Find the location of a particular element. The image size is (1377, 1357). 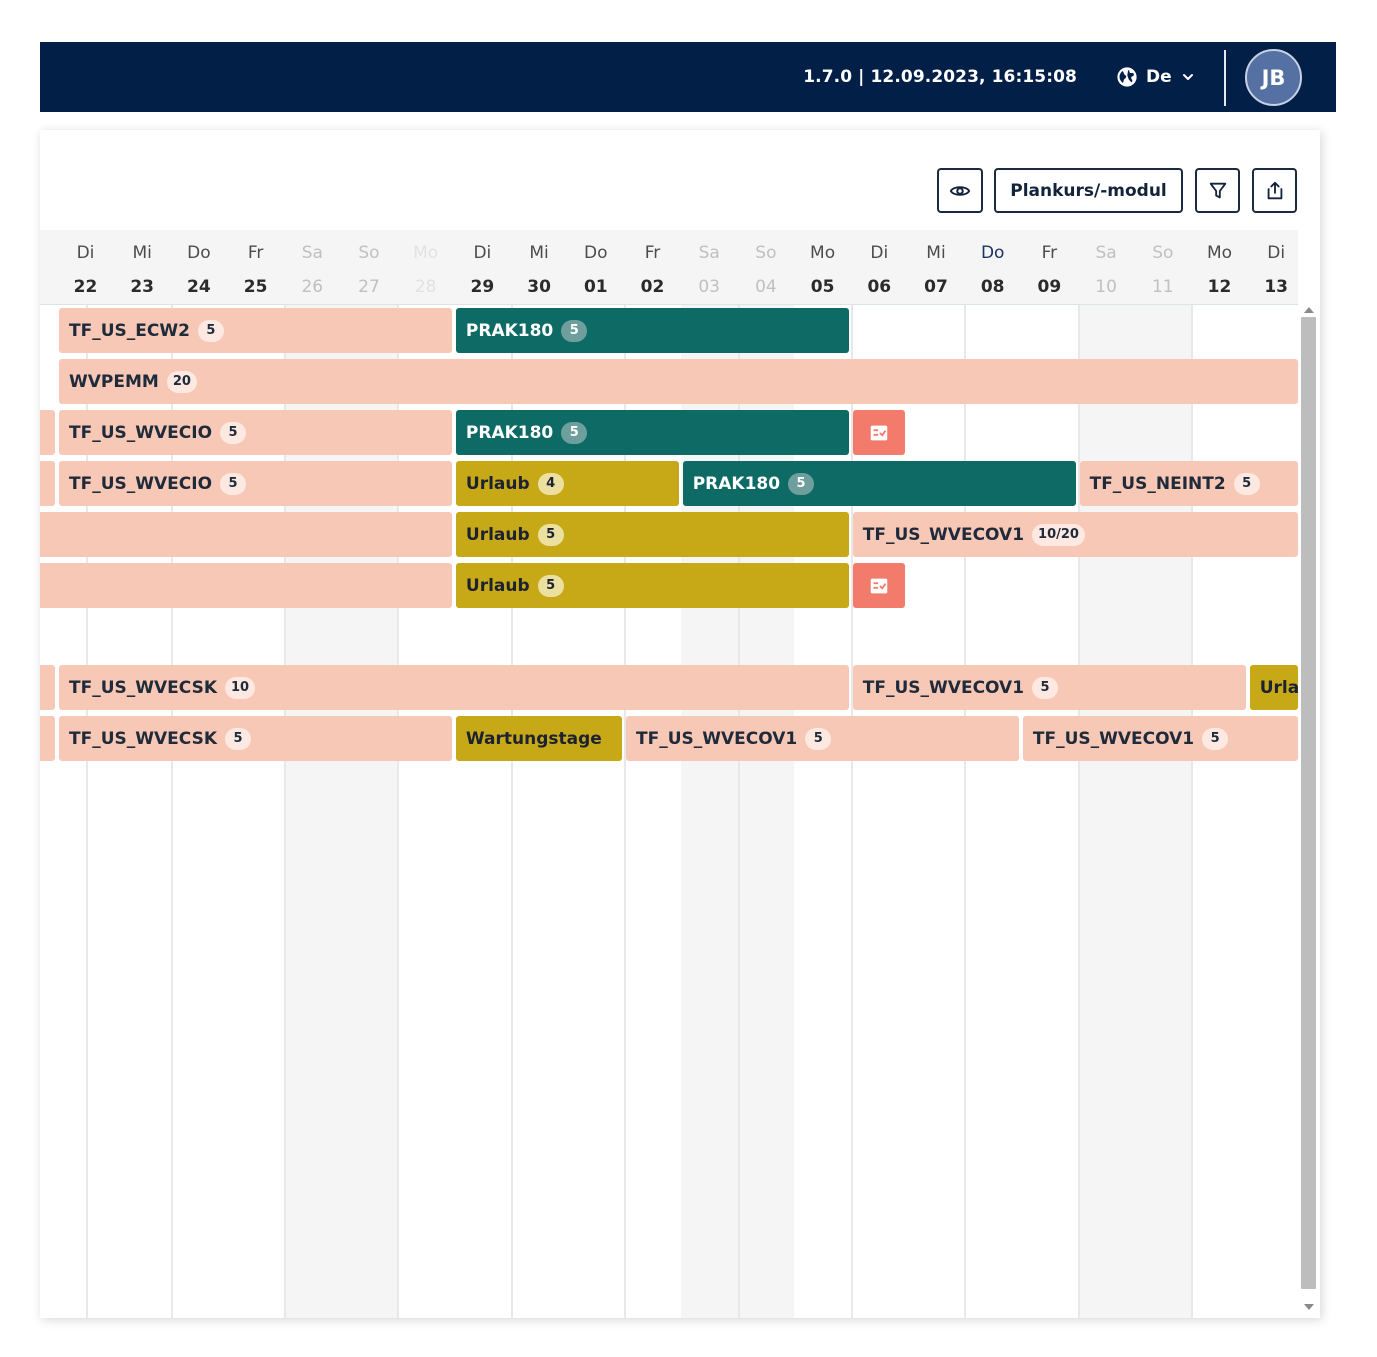

schedule-bar-tf-us-wvecsk: TF_US_WVECSK 5 is located at coordinates (255, 738).